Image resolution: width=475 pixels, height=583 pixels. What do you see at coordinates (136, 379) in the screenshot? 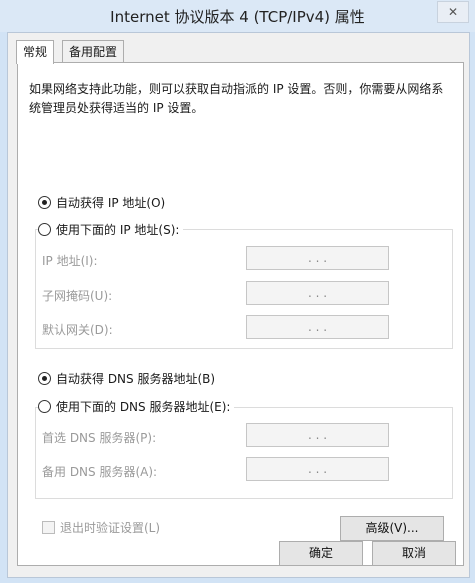
I see `auto-dns-label: 自动获得 DNS 服务器地址(B)` at bounding box center [136, 379].